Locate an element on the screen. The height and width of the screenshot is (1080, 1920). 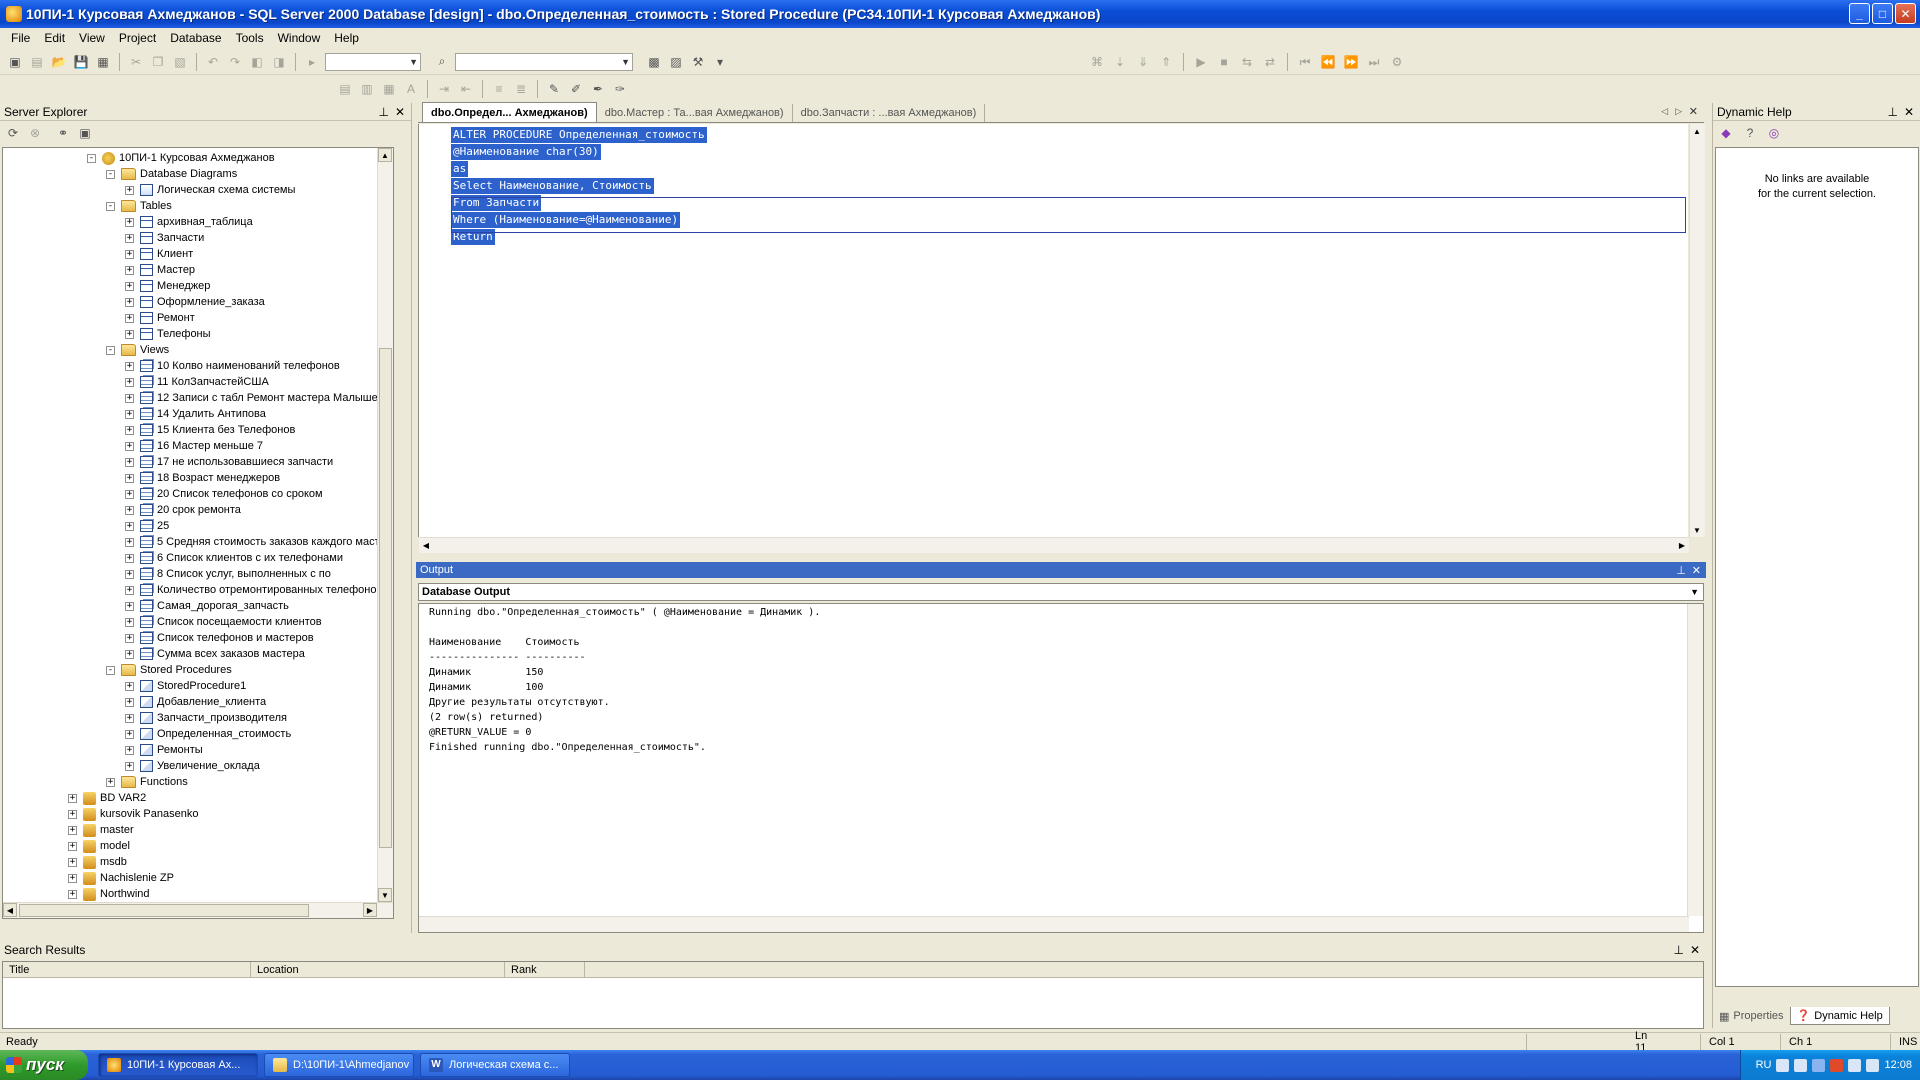
close-icon: ✕ is located at coordinates (400, 112).